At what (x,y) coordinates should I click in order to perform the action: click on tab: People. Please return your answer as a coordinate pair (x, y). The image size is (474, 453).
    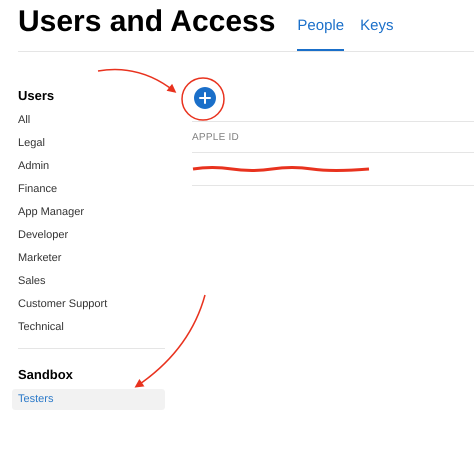
    Looking at the image, I should click on (320, 32).